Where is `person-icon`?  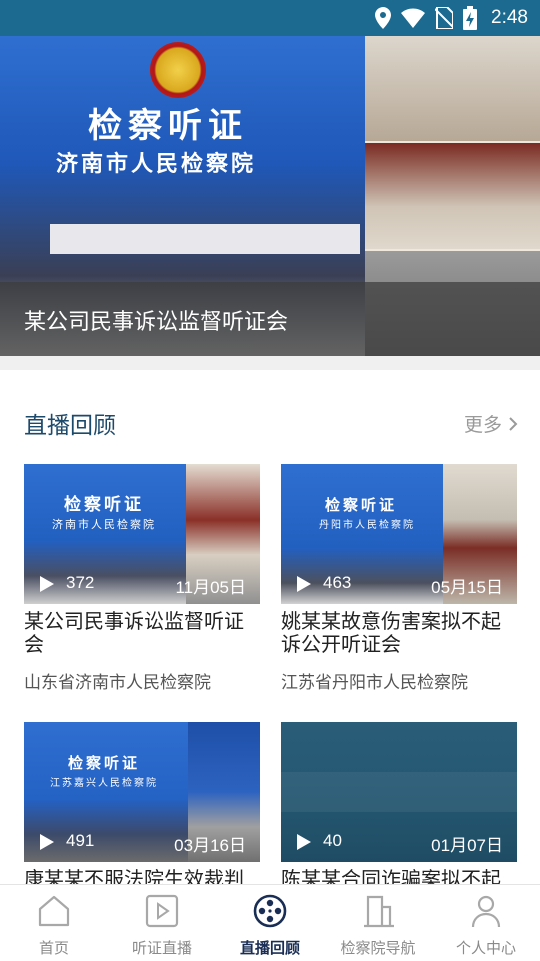
person-icon is located at coordinates (486, 911).